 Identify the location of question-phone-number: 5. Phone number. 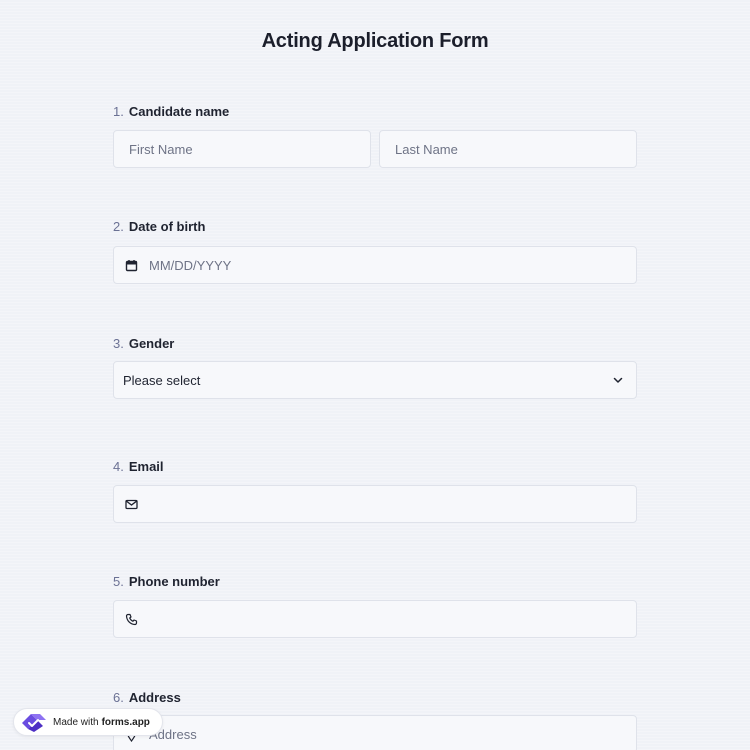
(375, 582).